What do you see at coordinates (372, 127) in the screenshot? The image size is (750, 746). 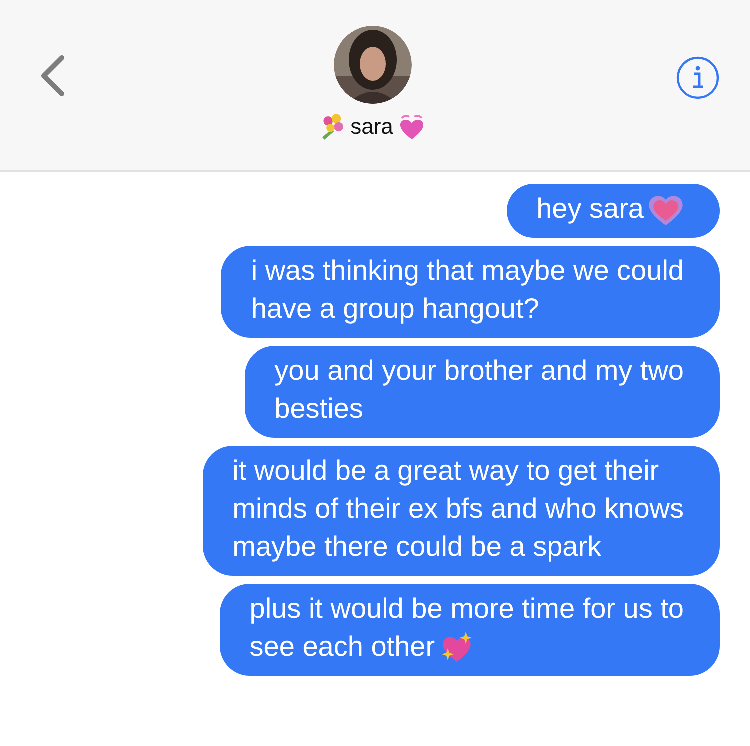 I see `contact-name: sara` at bounding box center [372, 127].